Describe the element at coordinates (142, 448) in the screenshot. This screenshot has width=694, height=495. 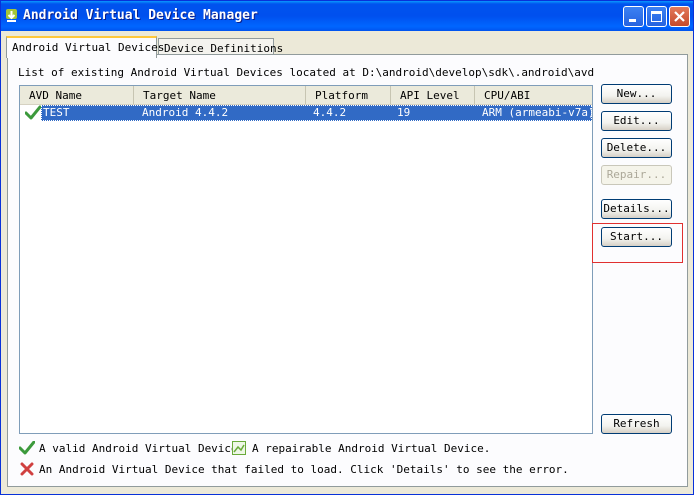
I see `legend-valid: A valid Android Virtual Device.` at that location.